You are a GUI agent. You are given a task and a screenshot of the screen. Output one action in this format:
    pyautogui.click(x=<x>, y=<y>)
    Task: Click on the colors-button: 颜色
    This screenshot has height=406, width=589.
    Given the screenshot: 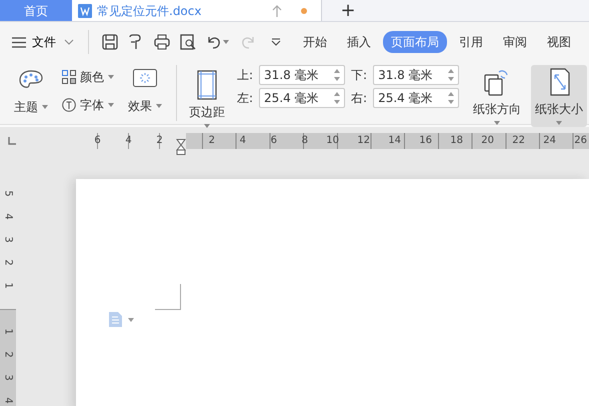 What is the action you would take?
    pyautogui.click(x=88, y=77)
    